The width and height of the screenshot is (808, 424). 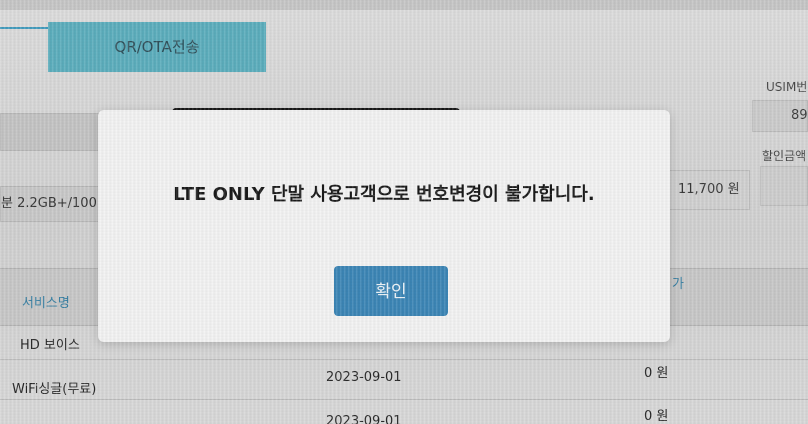 I want to click on alert-message: LTE ONLY 단말 사용고객으로 번호변경이 불가합니다., so click(x=384, y=194).